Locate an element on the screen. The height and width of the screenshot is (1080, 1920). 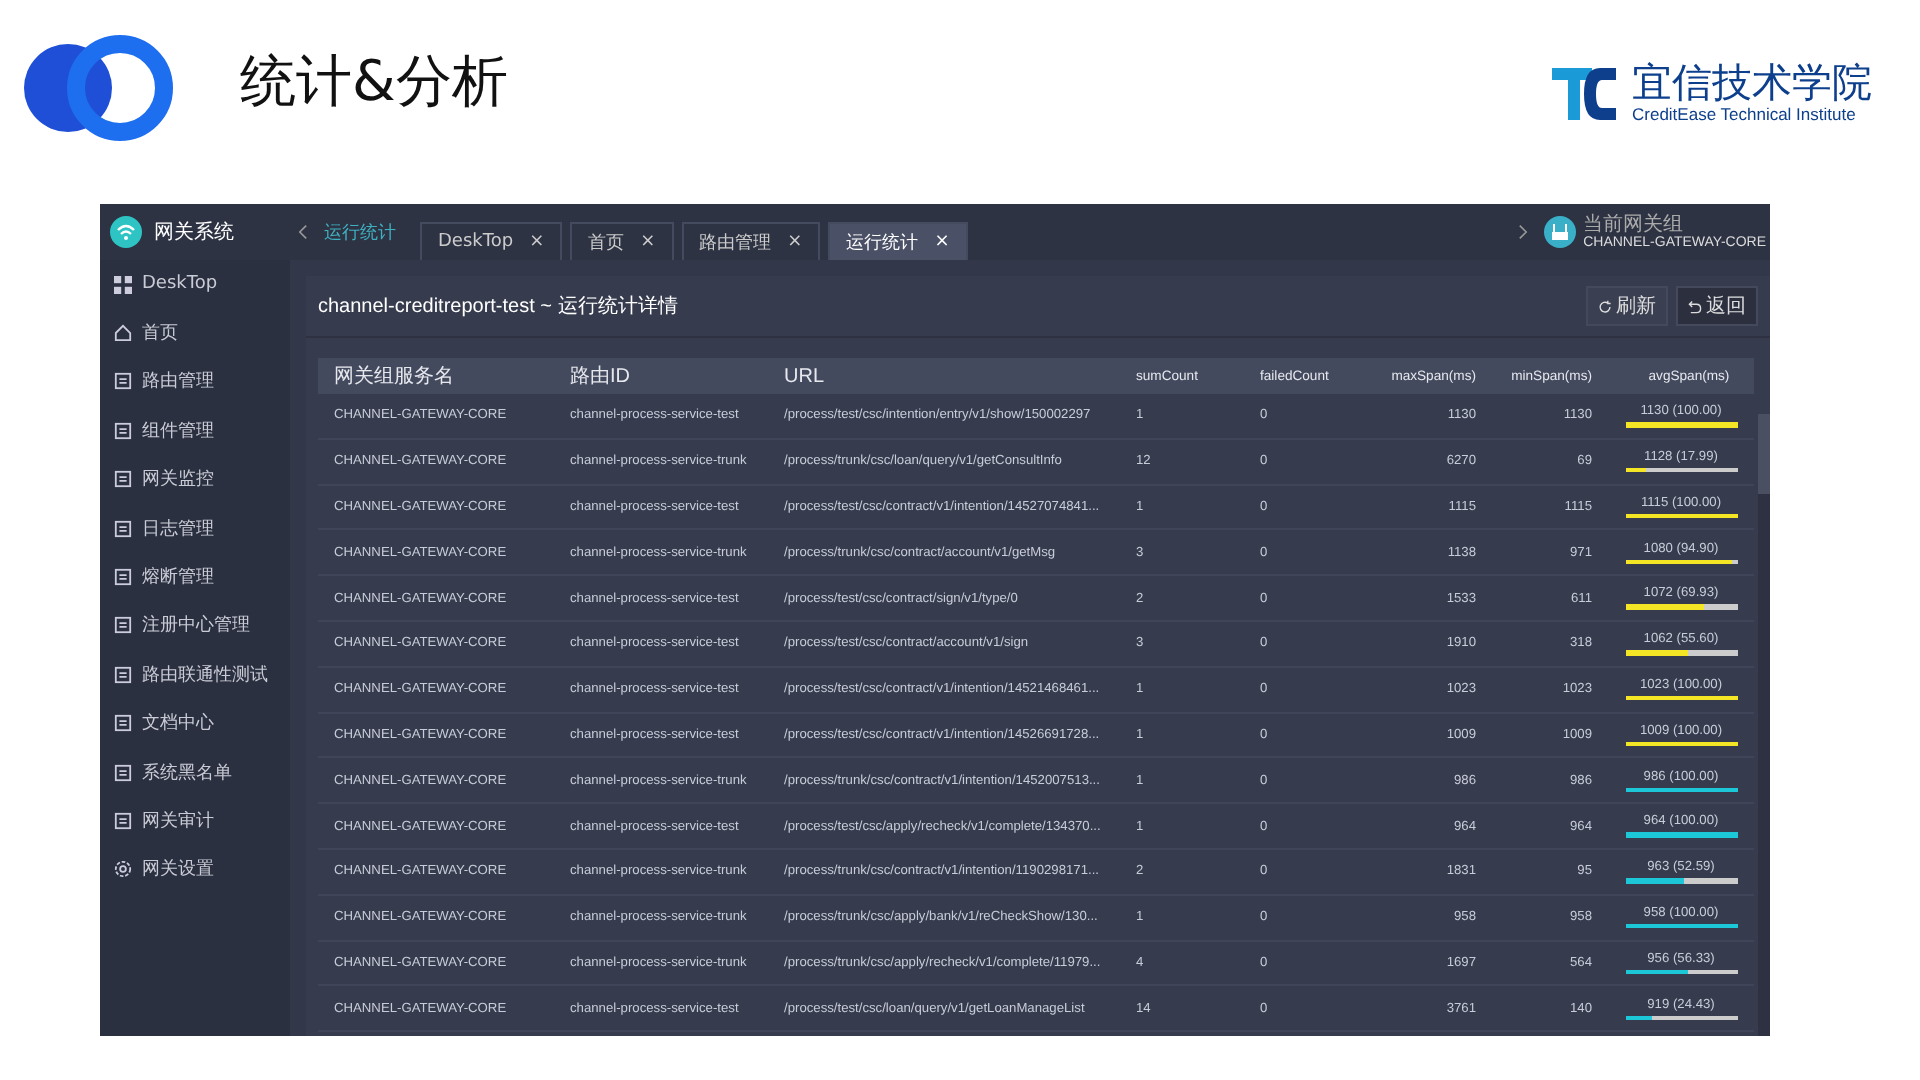
gateway-label: 当前网关组 is located at coordinates (1634, 225).